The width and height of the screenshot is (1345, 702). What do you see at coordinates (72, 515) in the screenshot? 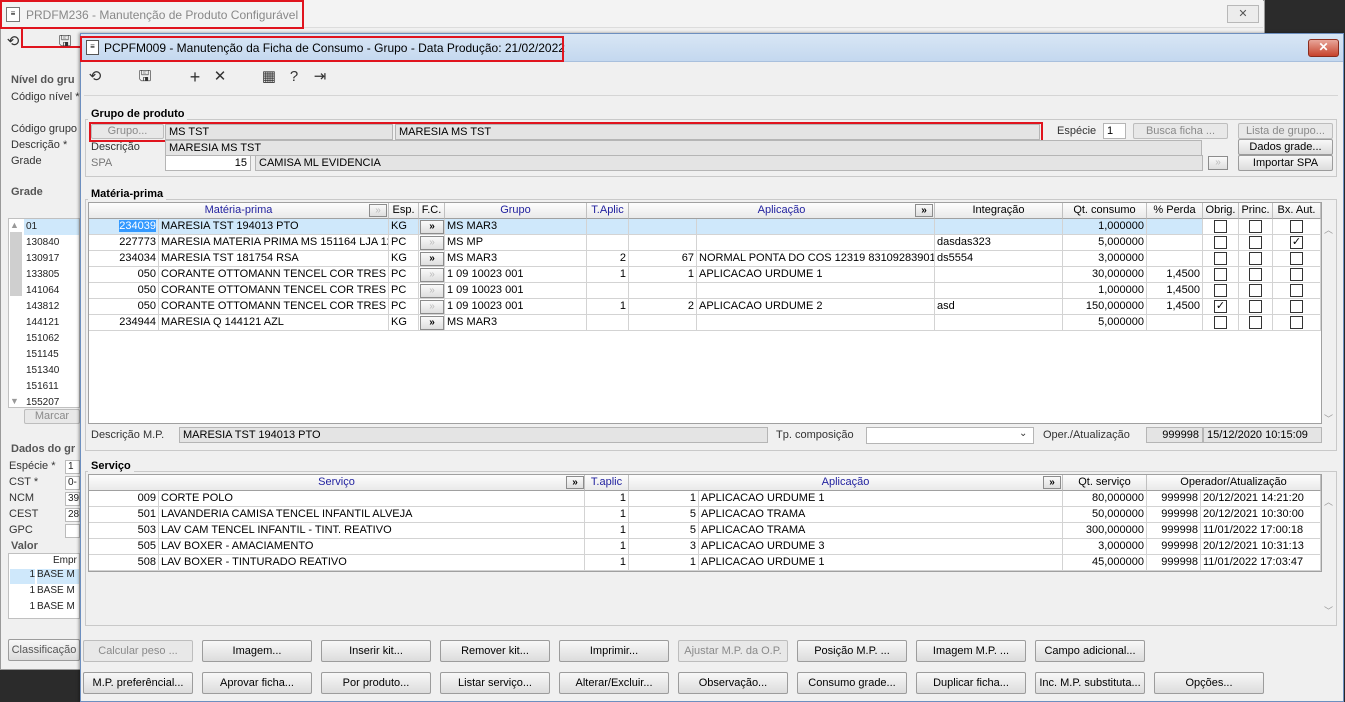
I see `background-cest-field: 28` at bounding box center [72, 515].